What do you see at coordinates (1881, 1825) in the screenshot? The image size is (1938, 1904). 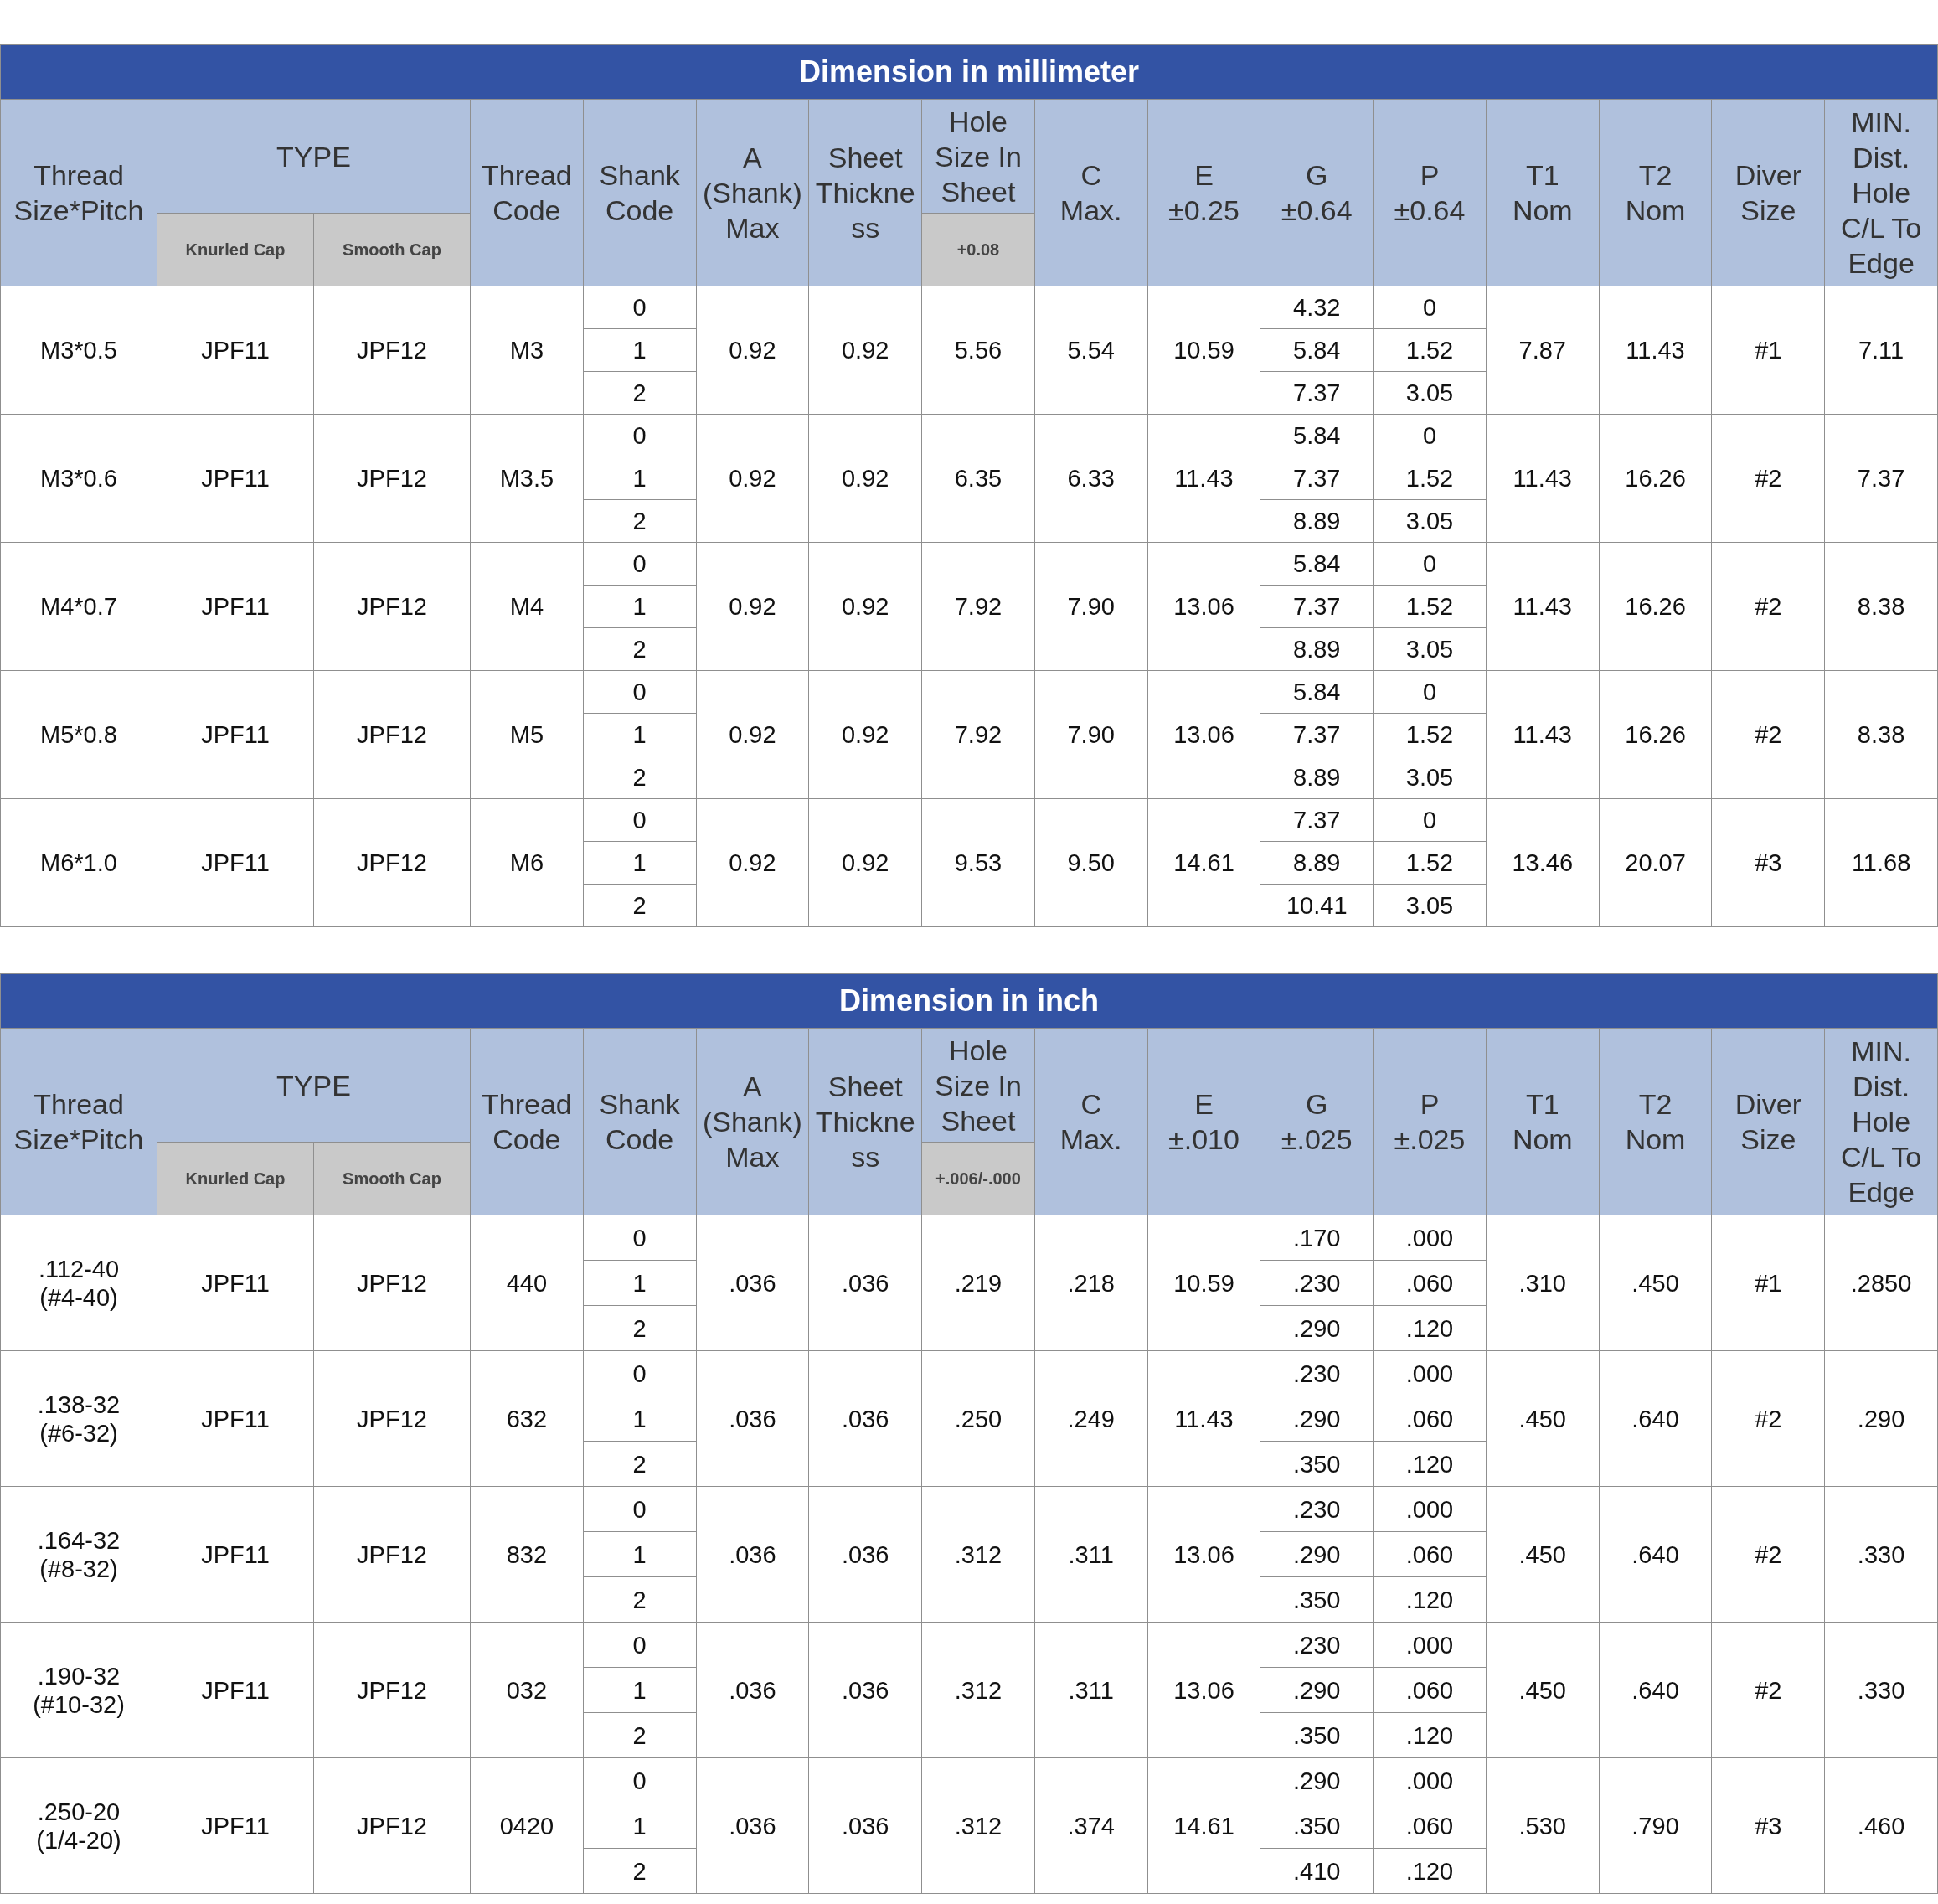 I see `table-cell: .460` at bounding box center [1881, 1825].